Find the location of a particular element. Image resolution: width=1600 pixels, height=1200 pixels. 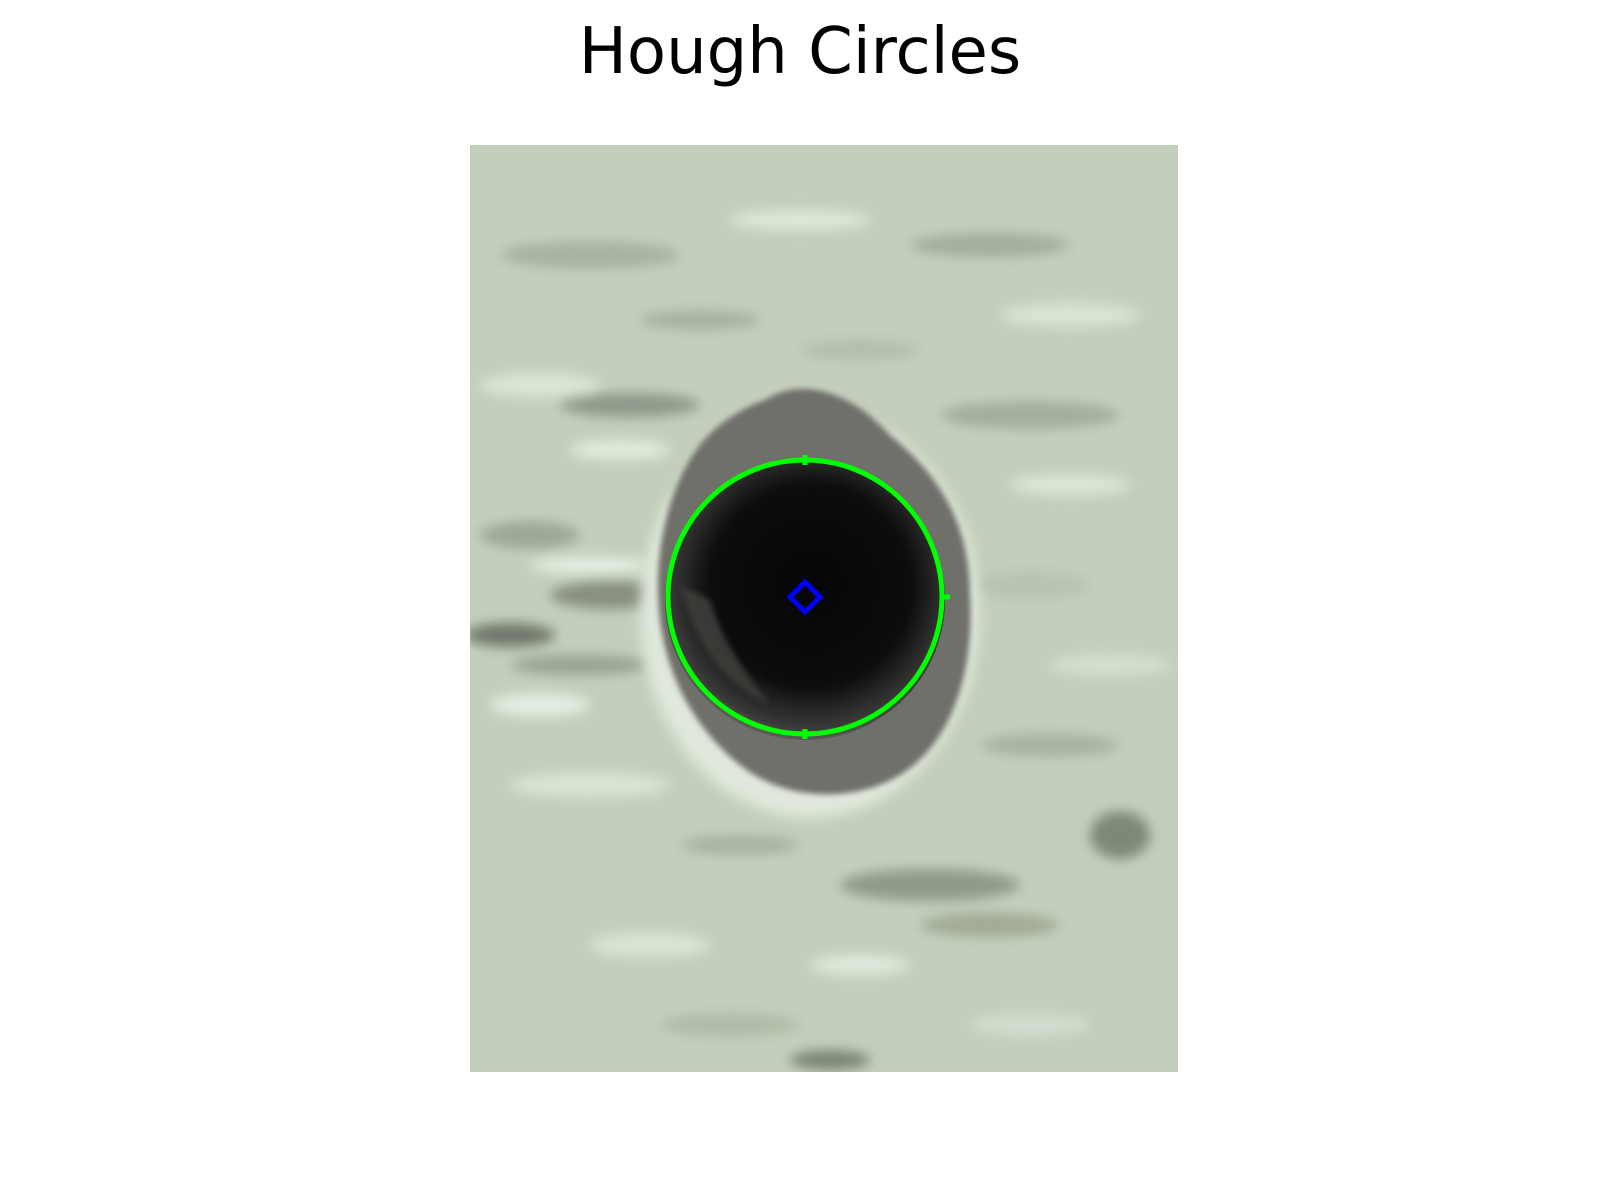

figure-title: Hough Circles is located at coordinates (800, 52).